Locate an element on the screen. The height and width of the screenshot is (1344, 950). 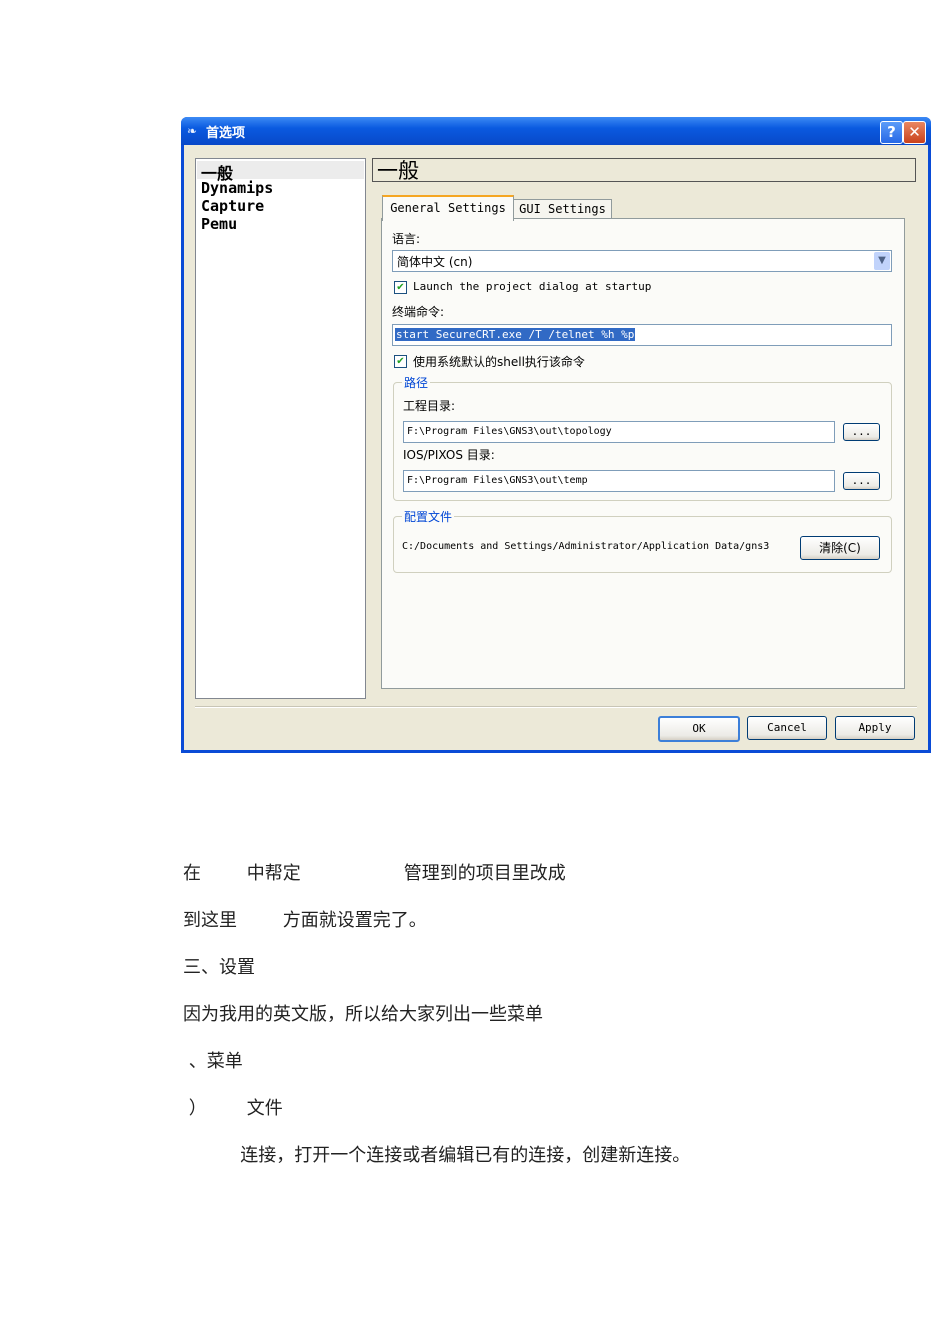
language-label: 语言: is located at coordinates (406, 239).